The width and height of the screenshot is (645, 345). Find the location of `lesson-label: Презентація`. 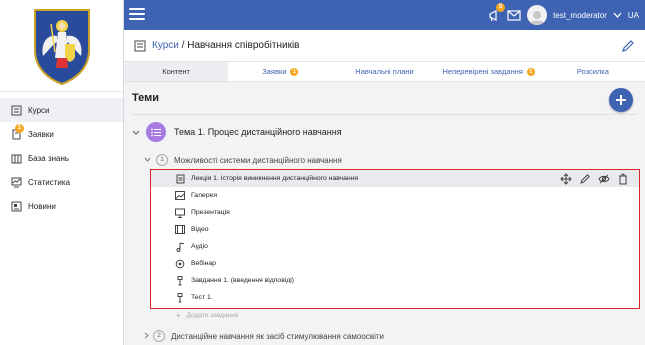

lesson-label: Презентація is located at coordinates (210, 212).